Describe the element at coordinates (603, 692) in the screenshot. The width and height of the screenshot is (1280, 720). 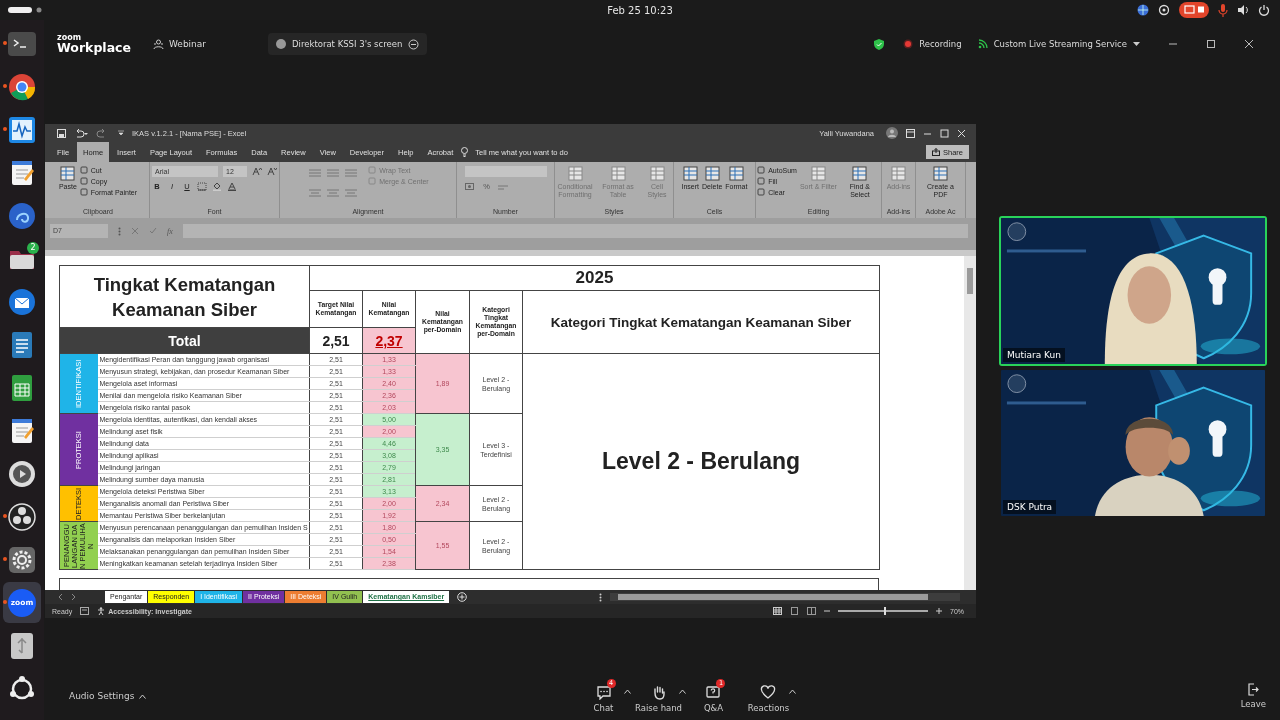
I see `chat-icon` at that location.